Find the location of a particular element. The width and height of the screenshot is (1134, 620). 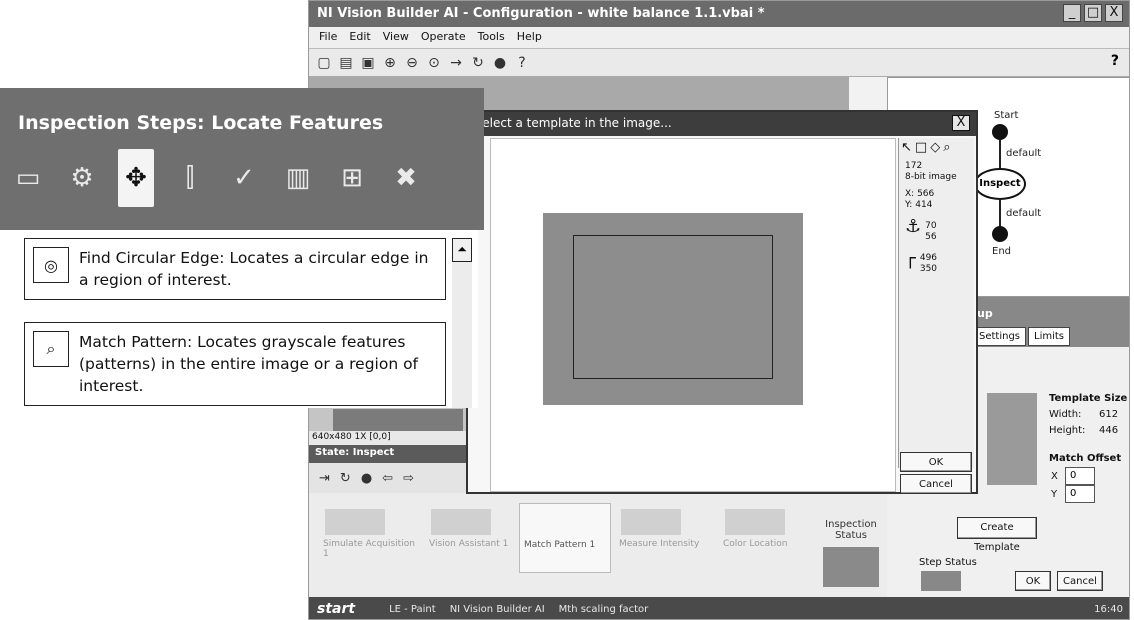

dialog-cancel-button: Cancel is located at coordinates (936, 484).